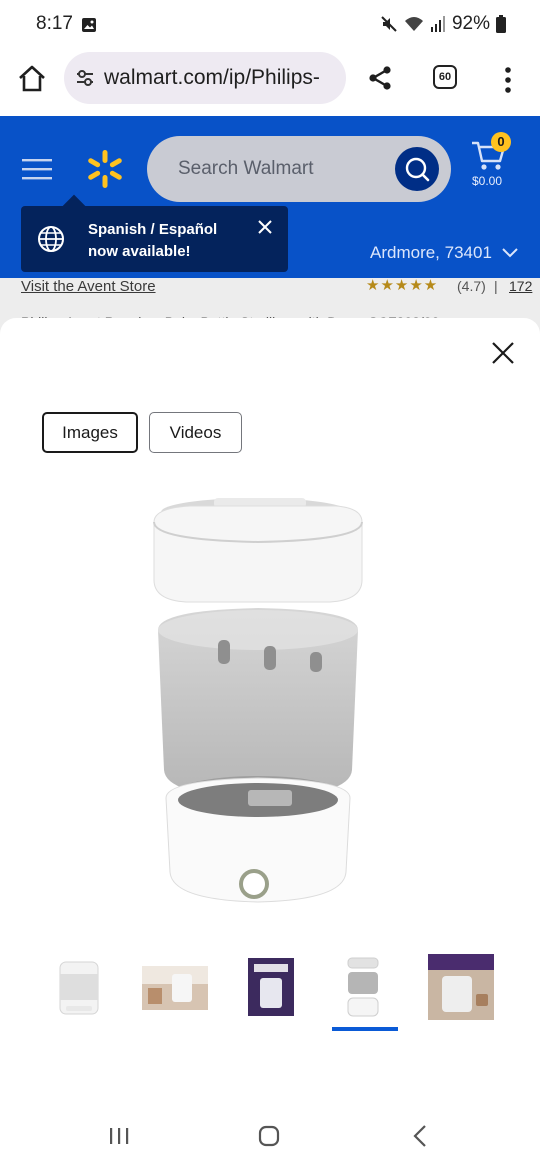 The image size is (540, 1170). What do you see at coordinates (402, 285) in the screenshot?
I see `rating-stars: ★★★★★` at bounding box center [402, 285].